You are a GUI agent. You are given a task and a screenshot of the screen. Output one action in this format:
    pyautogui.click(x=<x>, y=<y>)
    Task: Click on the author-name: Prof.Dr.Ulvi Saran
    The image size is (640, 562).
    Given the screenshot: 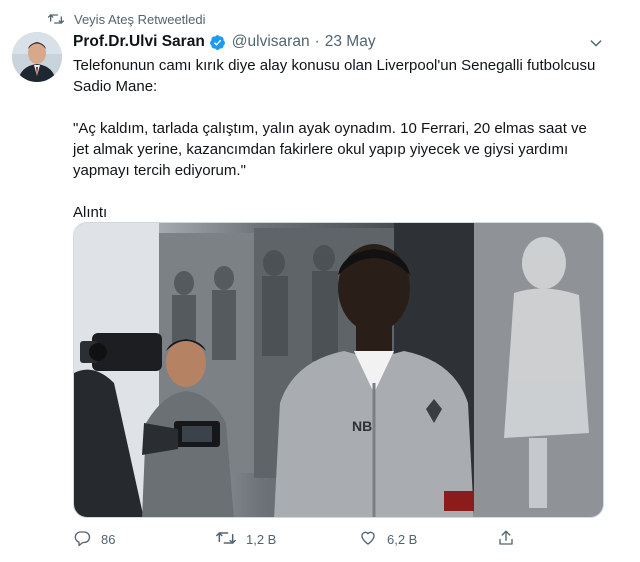 What is the action you would take?
    pyautogui.click(x=139, y=42)
    